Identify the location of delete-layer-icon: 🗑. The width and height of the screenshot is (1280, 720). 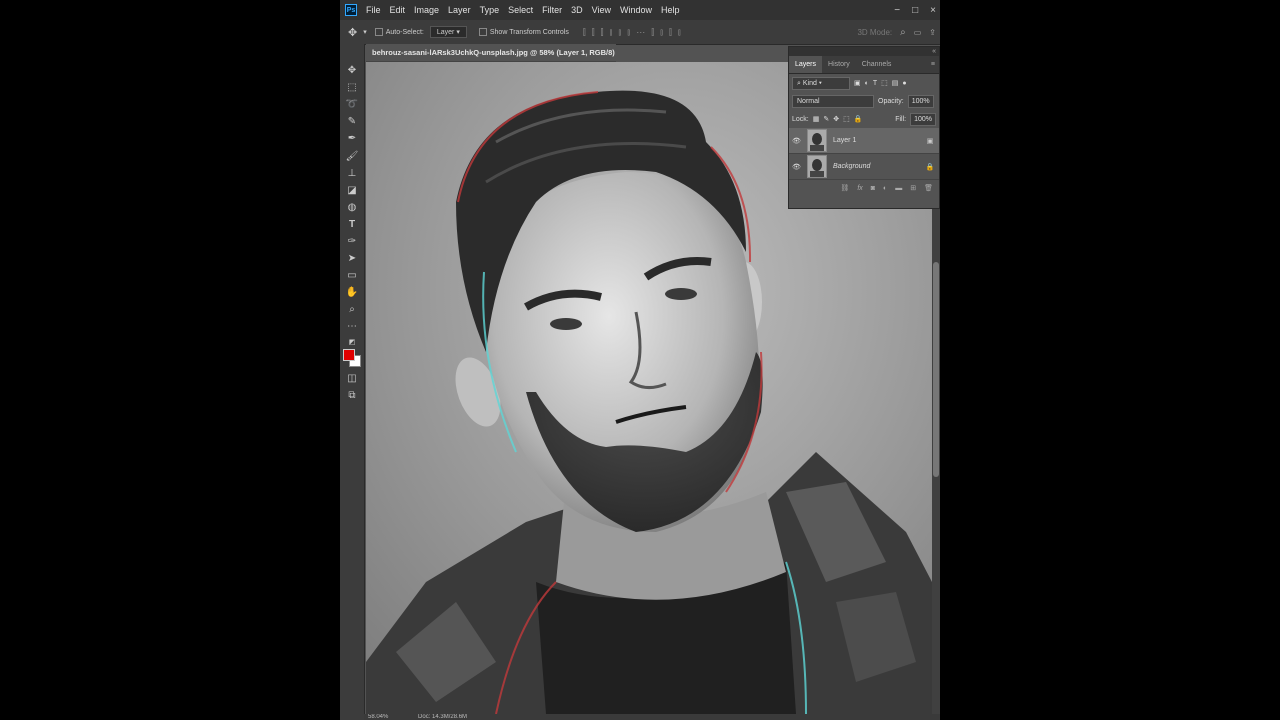
(928, 188).